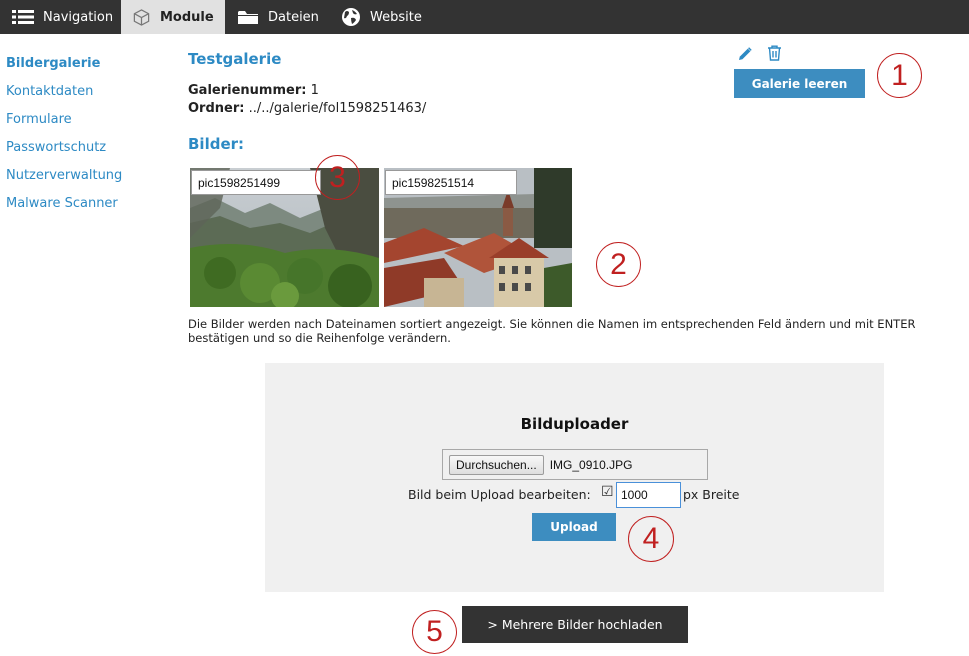 The height and width of the screenshot is (656, 969). Describe the element at coordinates (56, 147) in the screenshot. I see `sidebar-item-passwortschutz: Passwortschutz` at that location.